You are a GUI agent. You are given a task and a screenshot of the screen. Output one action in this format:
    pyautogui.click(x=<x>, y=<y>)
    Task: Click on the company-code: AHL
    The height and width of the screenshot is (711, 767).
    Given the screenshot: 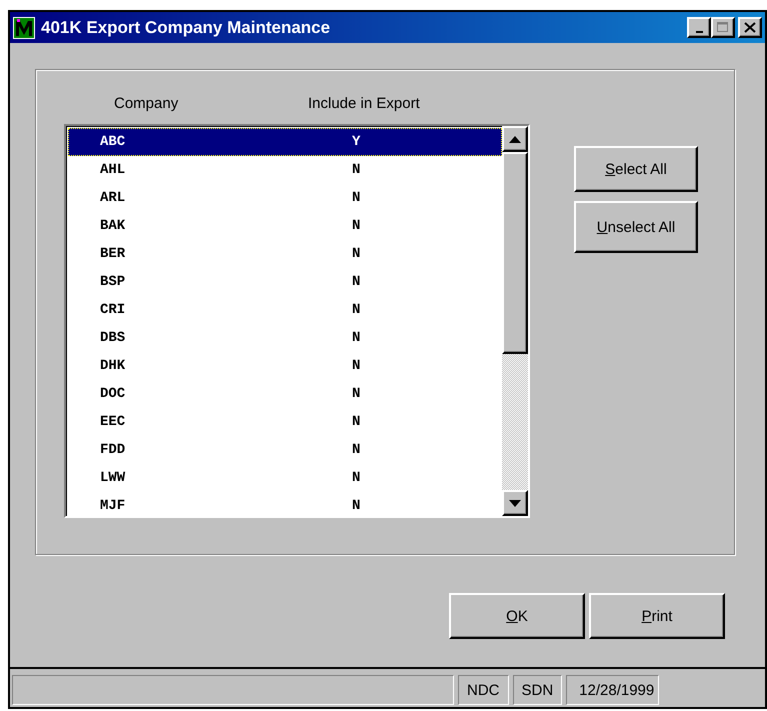 What is the action you would take?
    pyautogui.click(x=113, y=170)
    